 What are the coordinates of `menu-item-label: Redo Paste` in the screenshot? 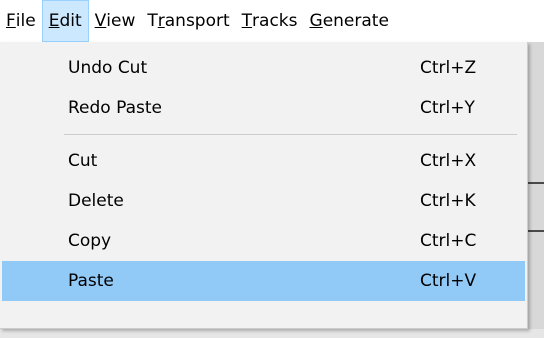 It's located at (115, 108).